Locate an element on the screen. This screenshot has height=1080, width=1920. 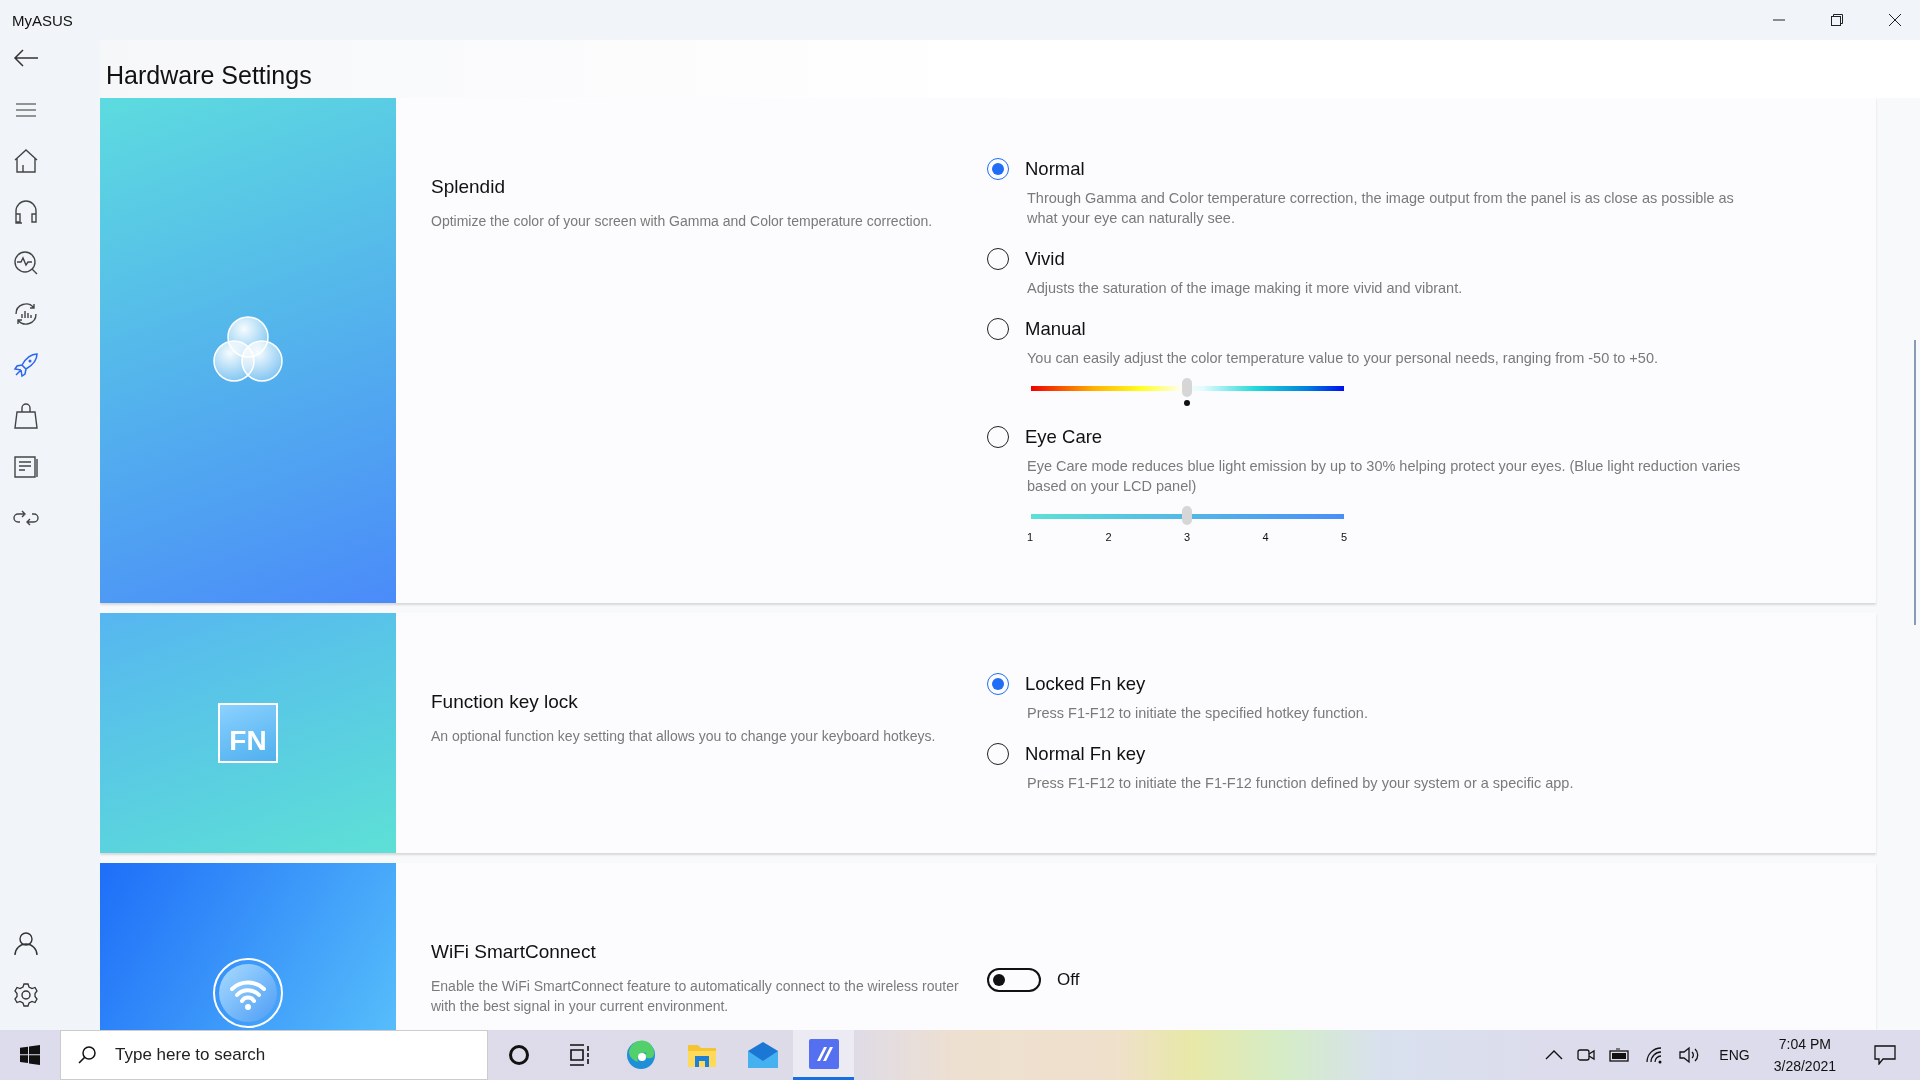
mail-icon is located at coordinates (762, 1055).